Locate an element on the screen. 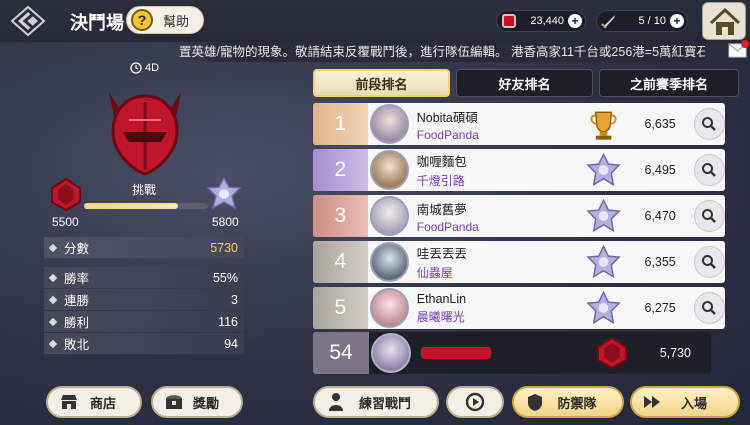 This screenshot has width=750, height=425. reward-button: 獎勵 is located at coordinates (197, 402).